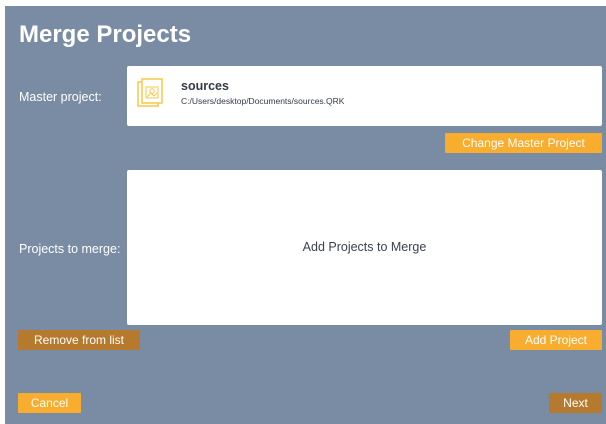 The image size is (606, 424). I want to click on project-file-icon, so click(151, 93).